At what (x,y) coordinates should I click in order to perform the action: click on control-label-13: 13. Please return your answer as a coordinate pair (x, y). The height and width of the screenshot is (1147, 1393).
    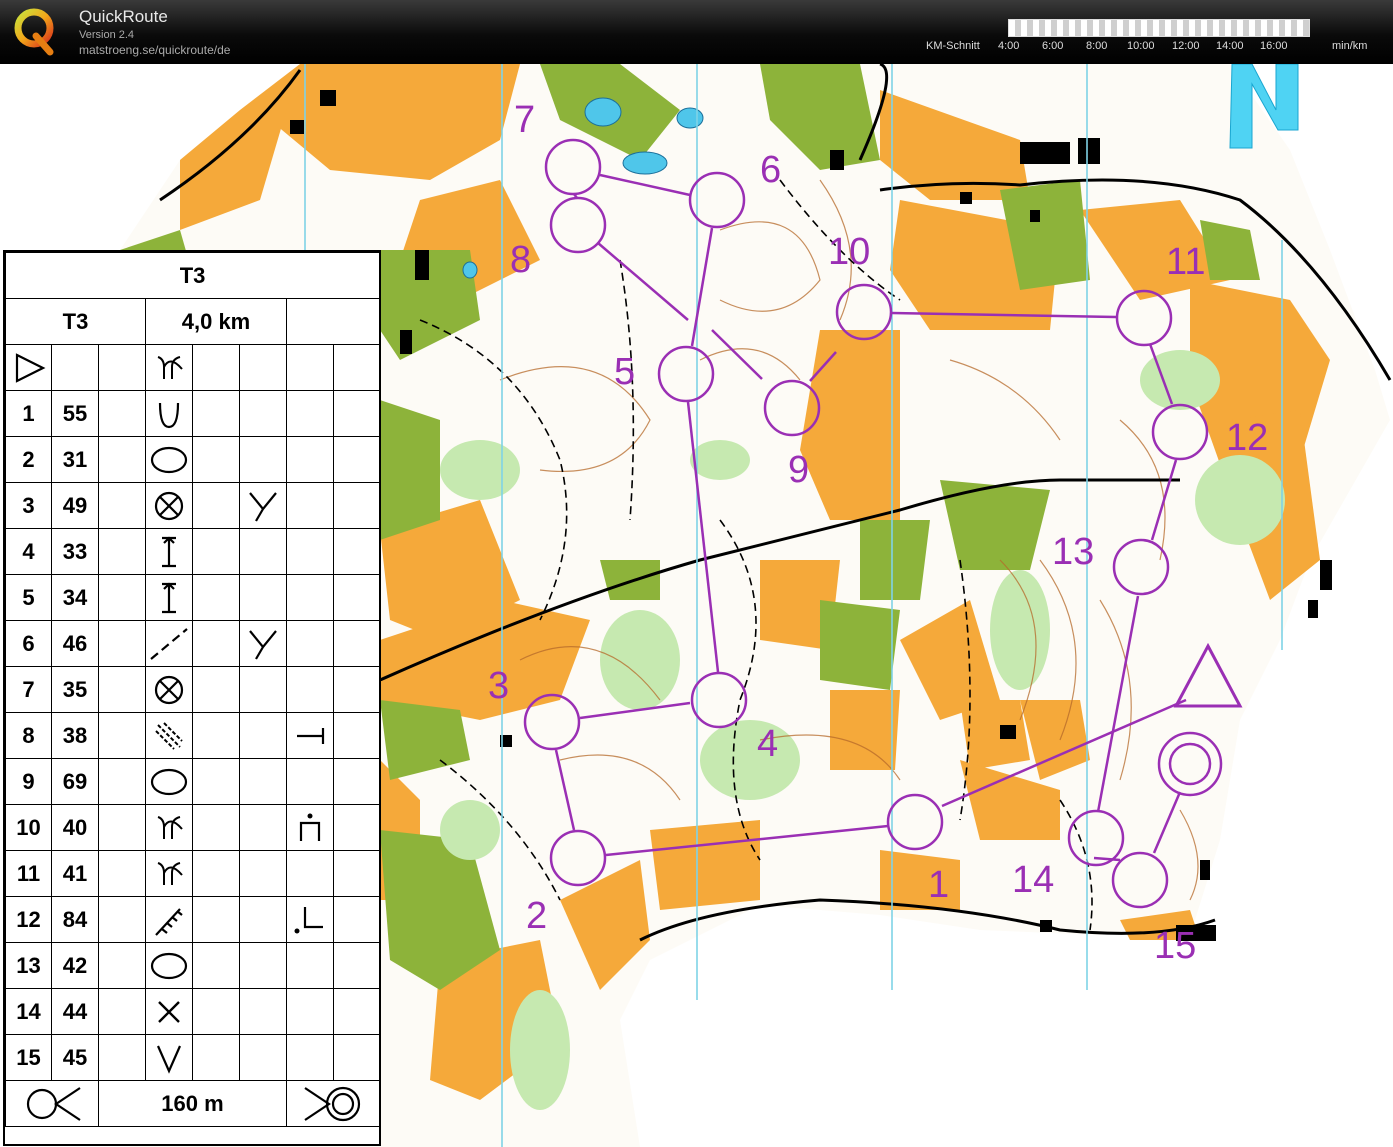
    Looking at the image, I should click on (1073, 552).